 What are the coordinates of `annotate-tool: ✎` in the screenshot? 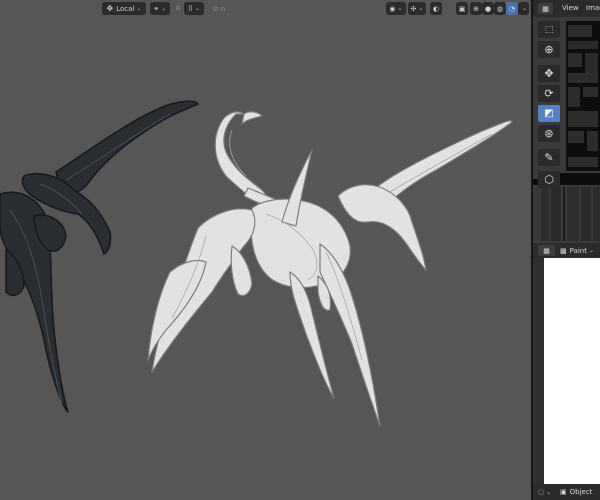 It's located at (549, 157).